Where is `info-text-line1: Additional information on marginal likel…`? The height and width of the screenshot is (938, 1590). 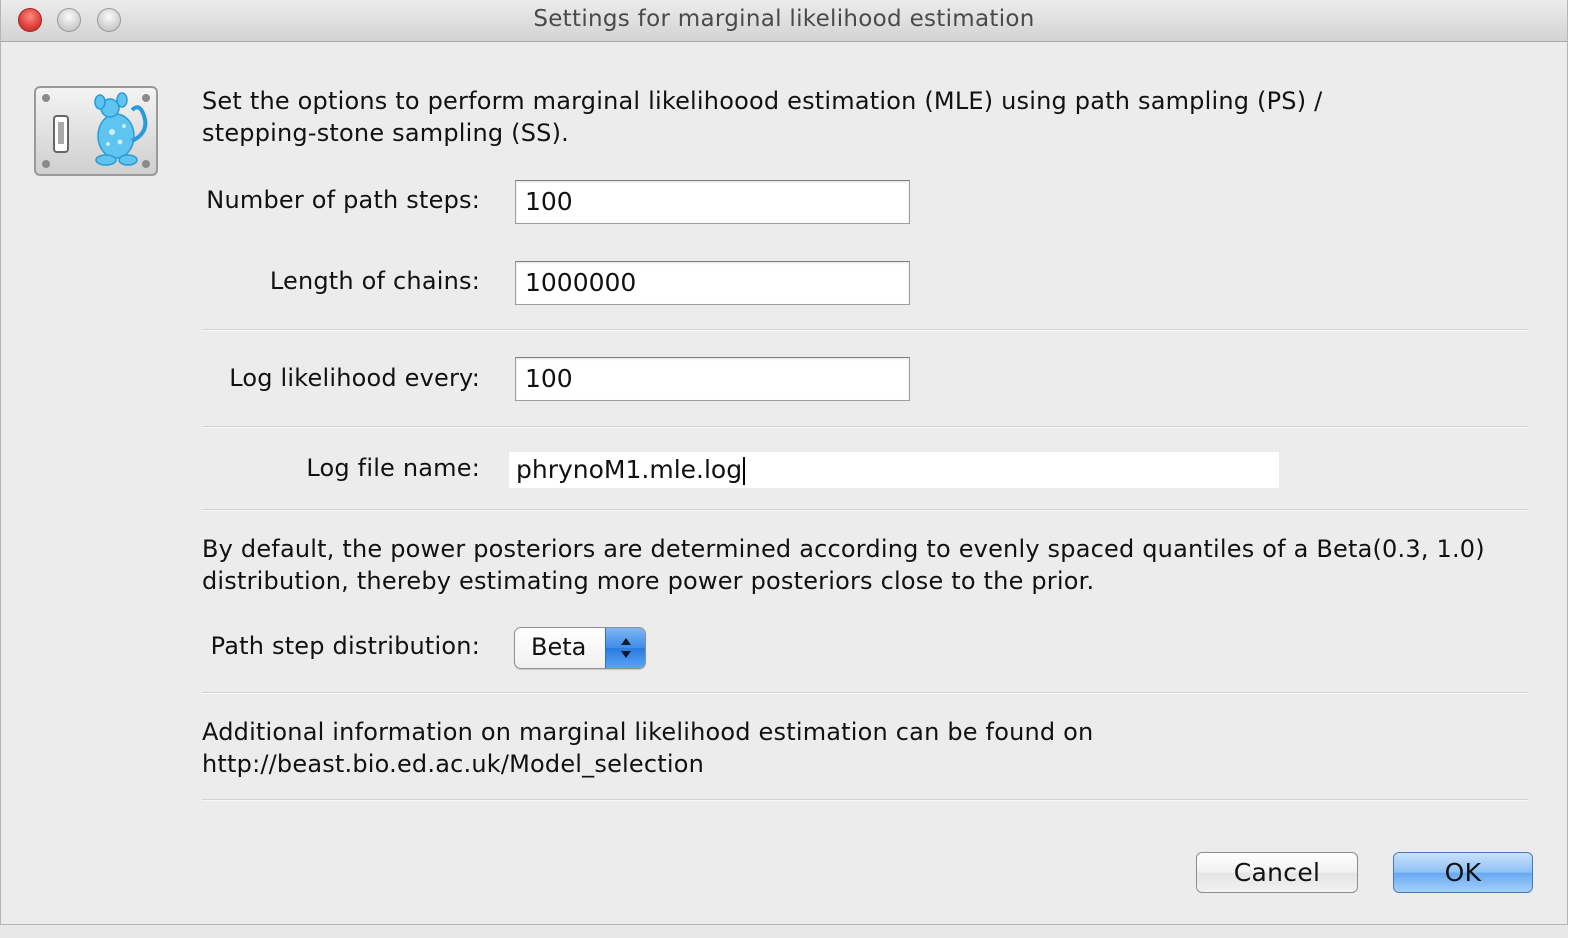 info-text-line1: Additional information on marginal likel… is located at coordinates (648, 732).